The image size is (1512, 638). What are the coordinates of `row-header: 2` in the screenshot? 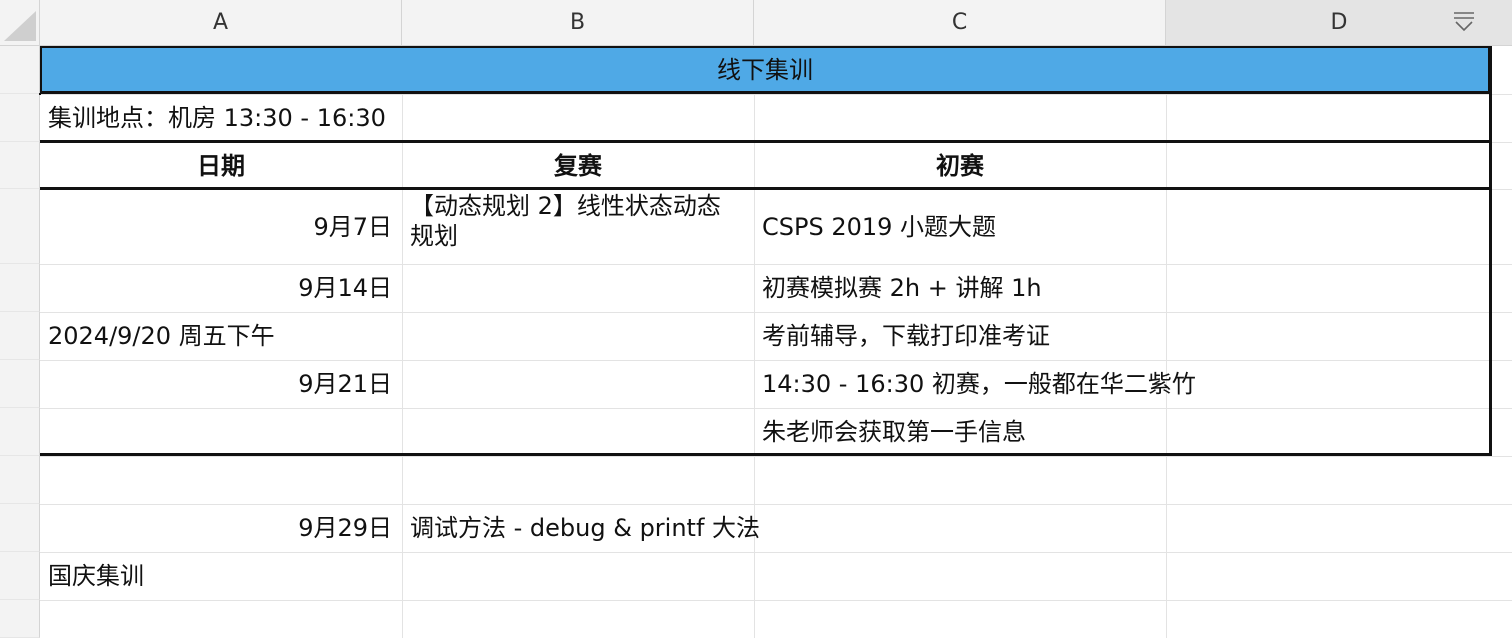 It's located at (20, 619).